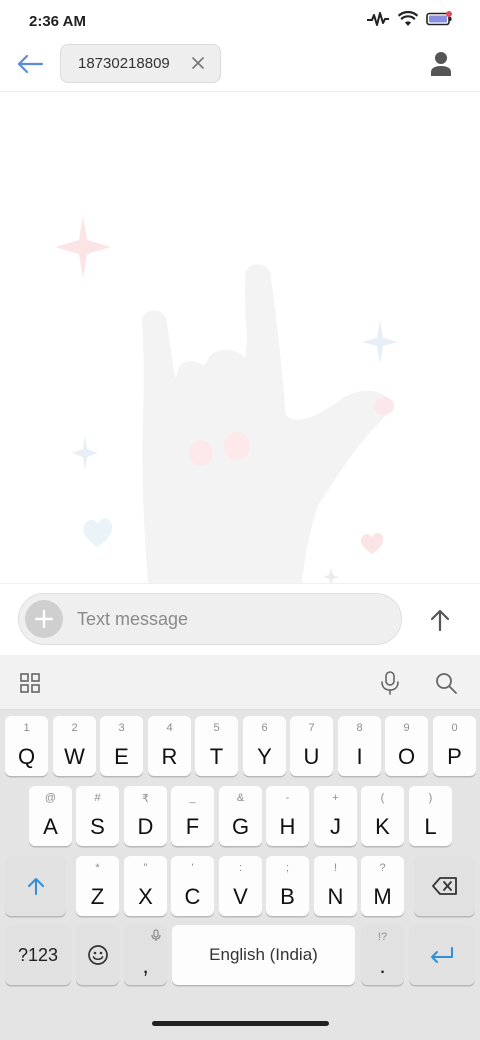 This screenshot has height=1040, width=480. Describe the element at coordinates (169, 746) in the screenshot. I see `key-r: 4R` at that location.